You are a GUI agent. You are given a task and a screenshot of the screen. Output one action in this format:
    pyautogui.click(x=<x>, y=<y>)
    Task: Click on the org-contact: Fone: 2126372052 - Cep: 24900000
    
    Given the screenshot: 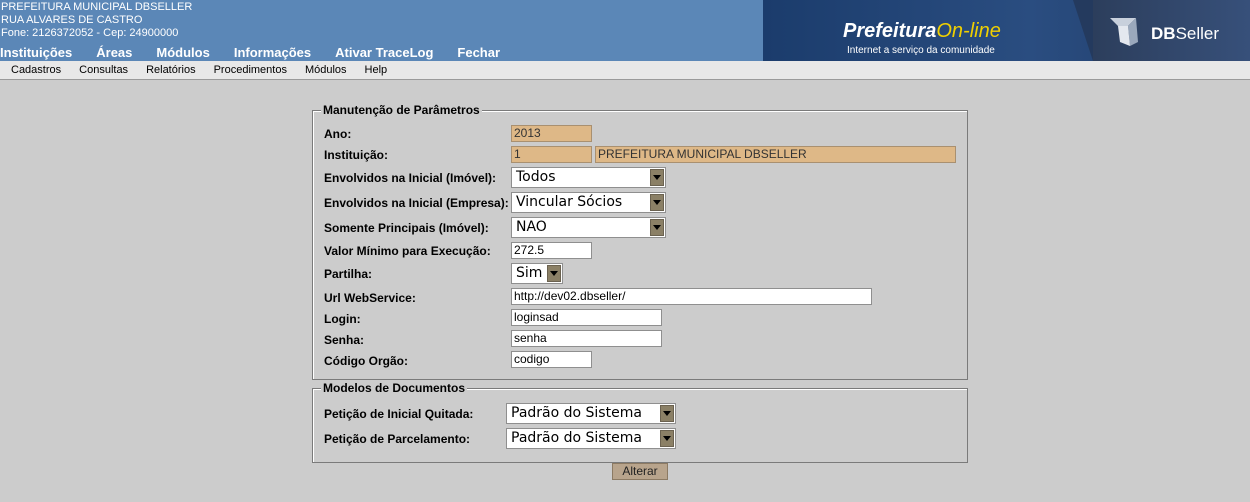 What is the action you would take?
    pyautogui.click(x=90, y=33)
    